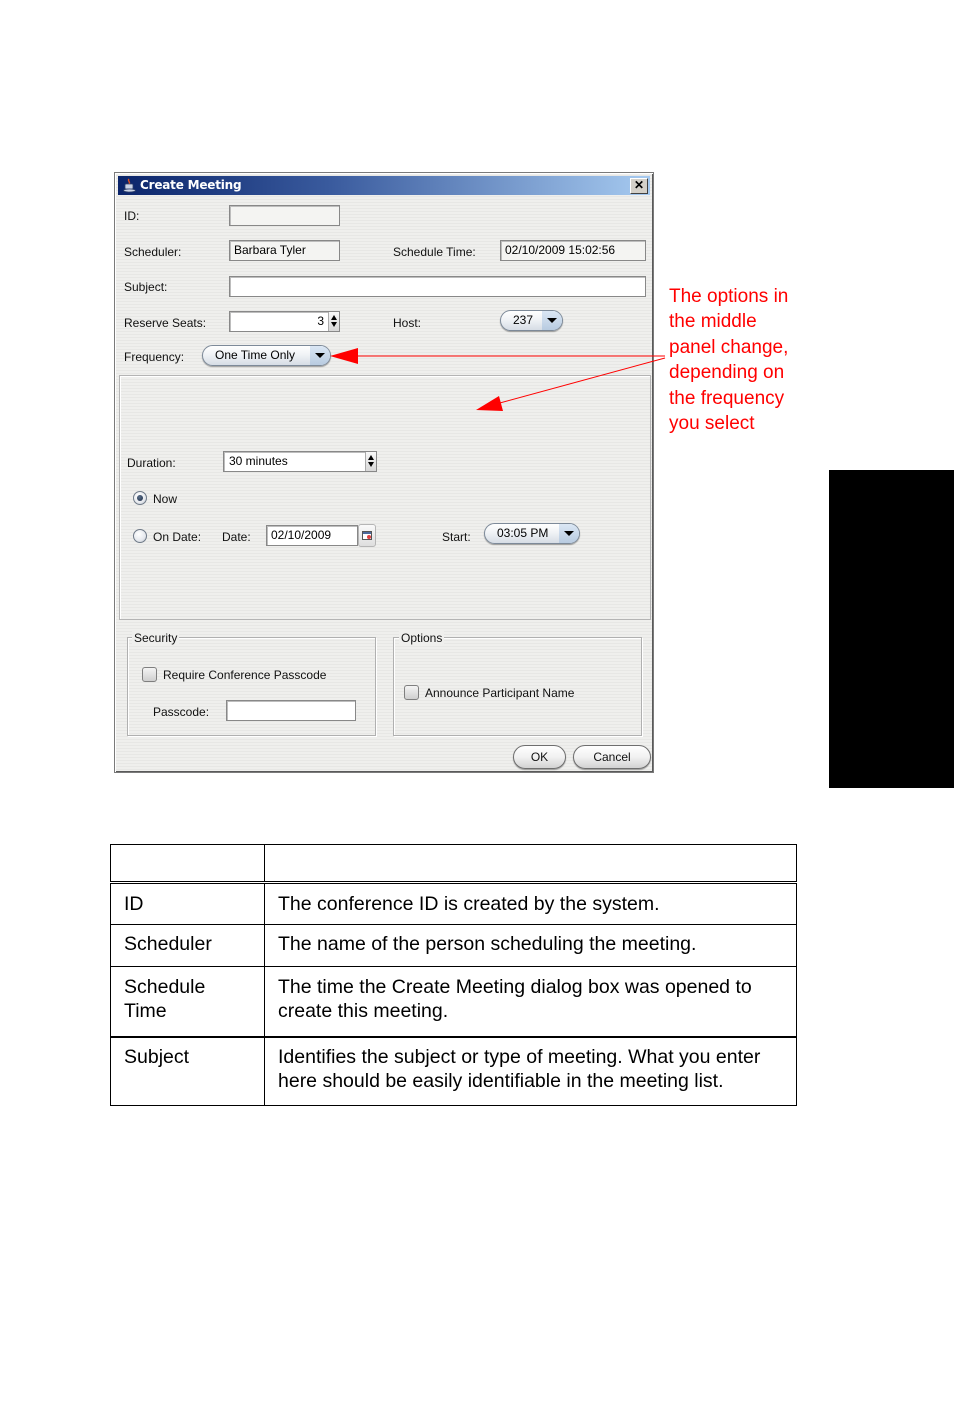 The width and height of the screenshot is (954, 1411). What do you see at coordinates (187, 1001) in the screenshot?
I see `table-cell-field: Schedule Time` at bounding box center [187, 1001].